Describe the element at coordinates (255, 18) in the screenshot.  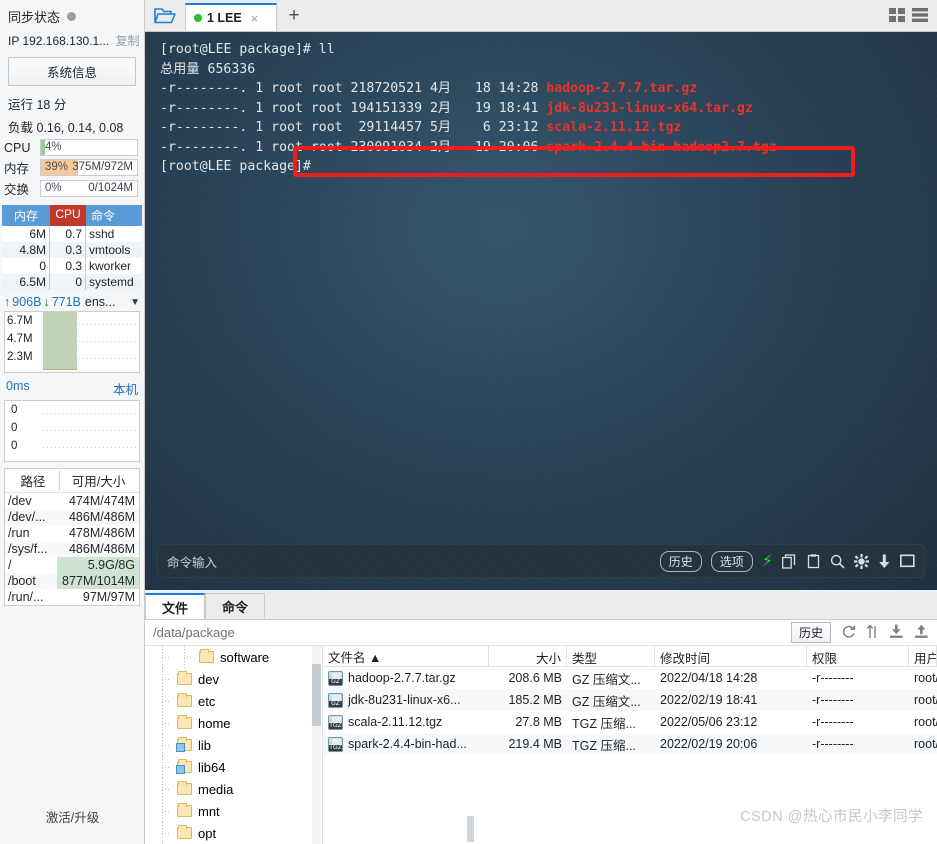
I see `close-icon: ×` at that location.